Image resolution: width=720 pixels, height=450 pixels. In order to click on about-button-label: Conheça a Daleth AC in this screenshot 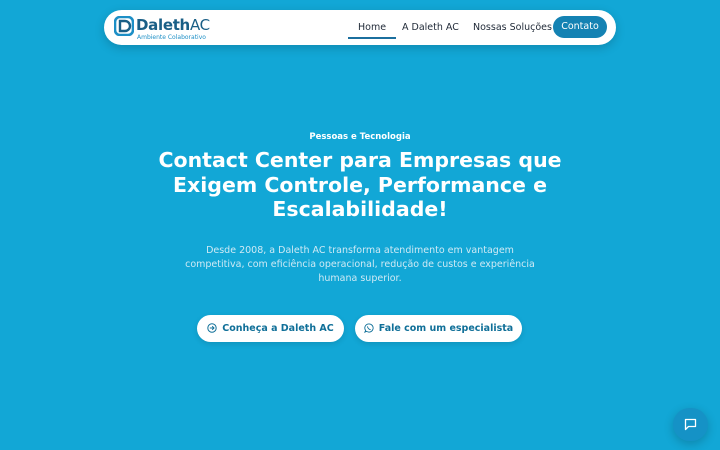, I will do `click(278, 328)`.